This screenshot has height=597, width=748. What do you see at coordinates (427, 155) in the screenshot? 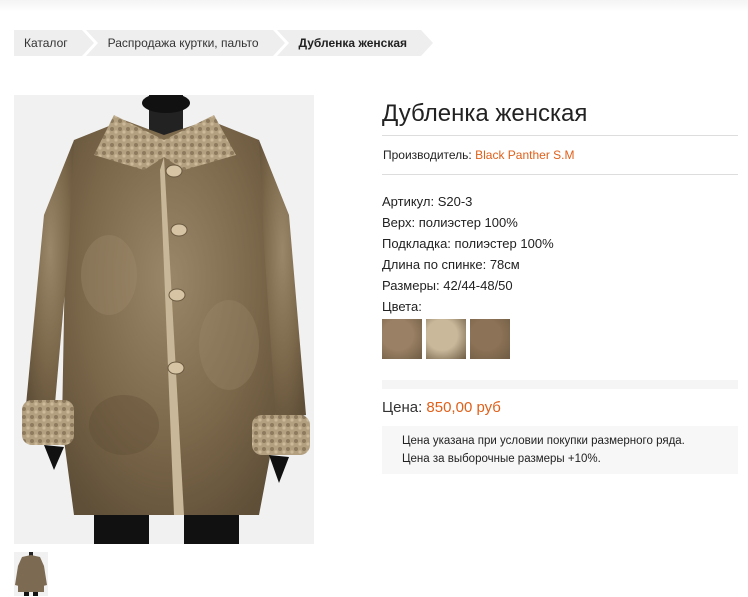
I see `manufacturer-label: Производитель:` at bounding box center [427, 155].